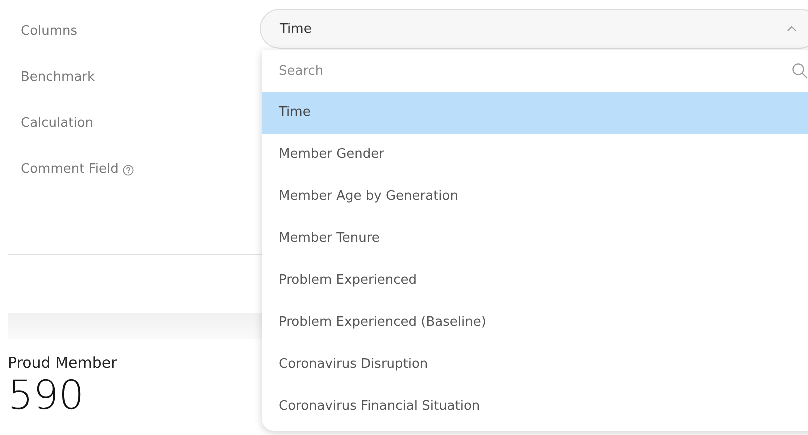 Image resolution: width=808 pixels, height=435 pixels. I want to click on field-label: Columns, so click(49, 32).